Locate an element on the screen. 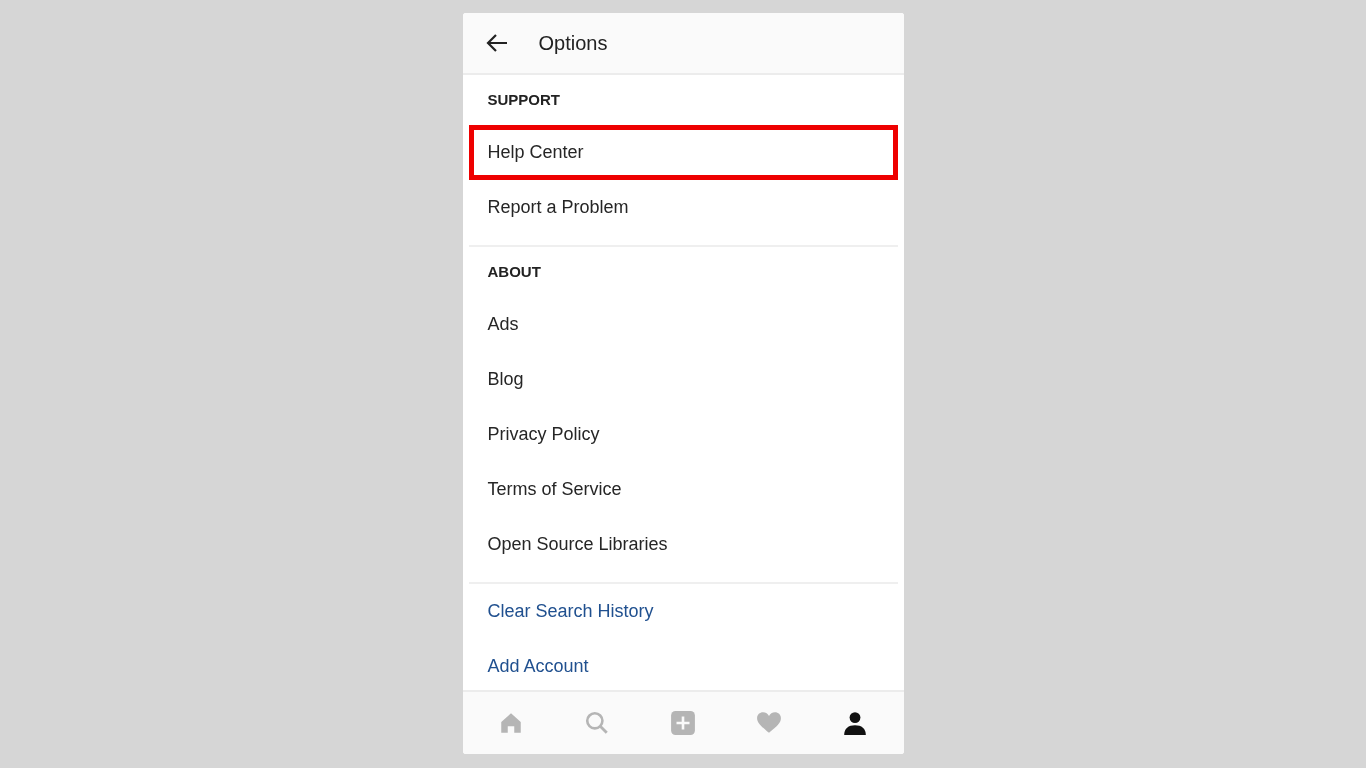 The height and width of the screenshot is (768, 1366). profile-icon is located at coordinates (854, 723).